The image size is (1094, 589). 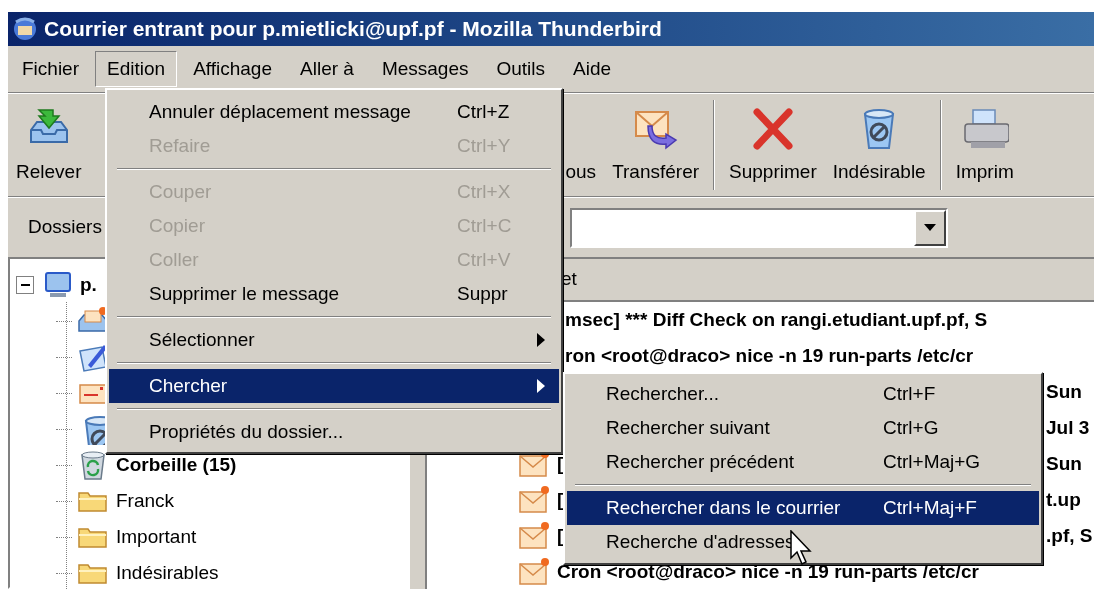 I want to click on folder-dropdown, so click(x=759, y=227).